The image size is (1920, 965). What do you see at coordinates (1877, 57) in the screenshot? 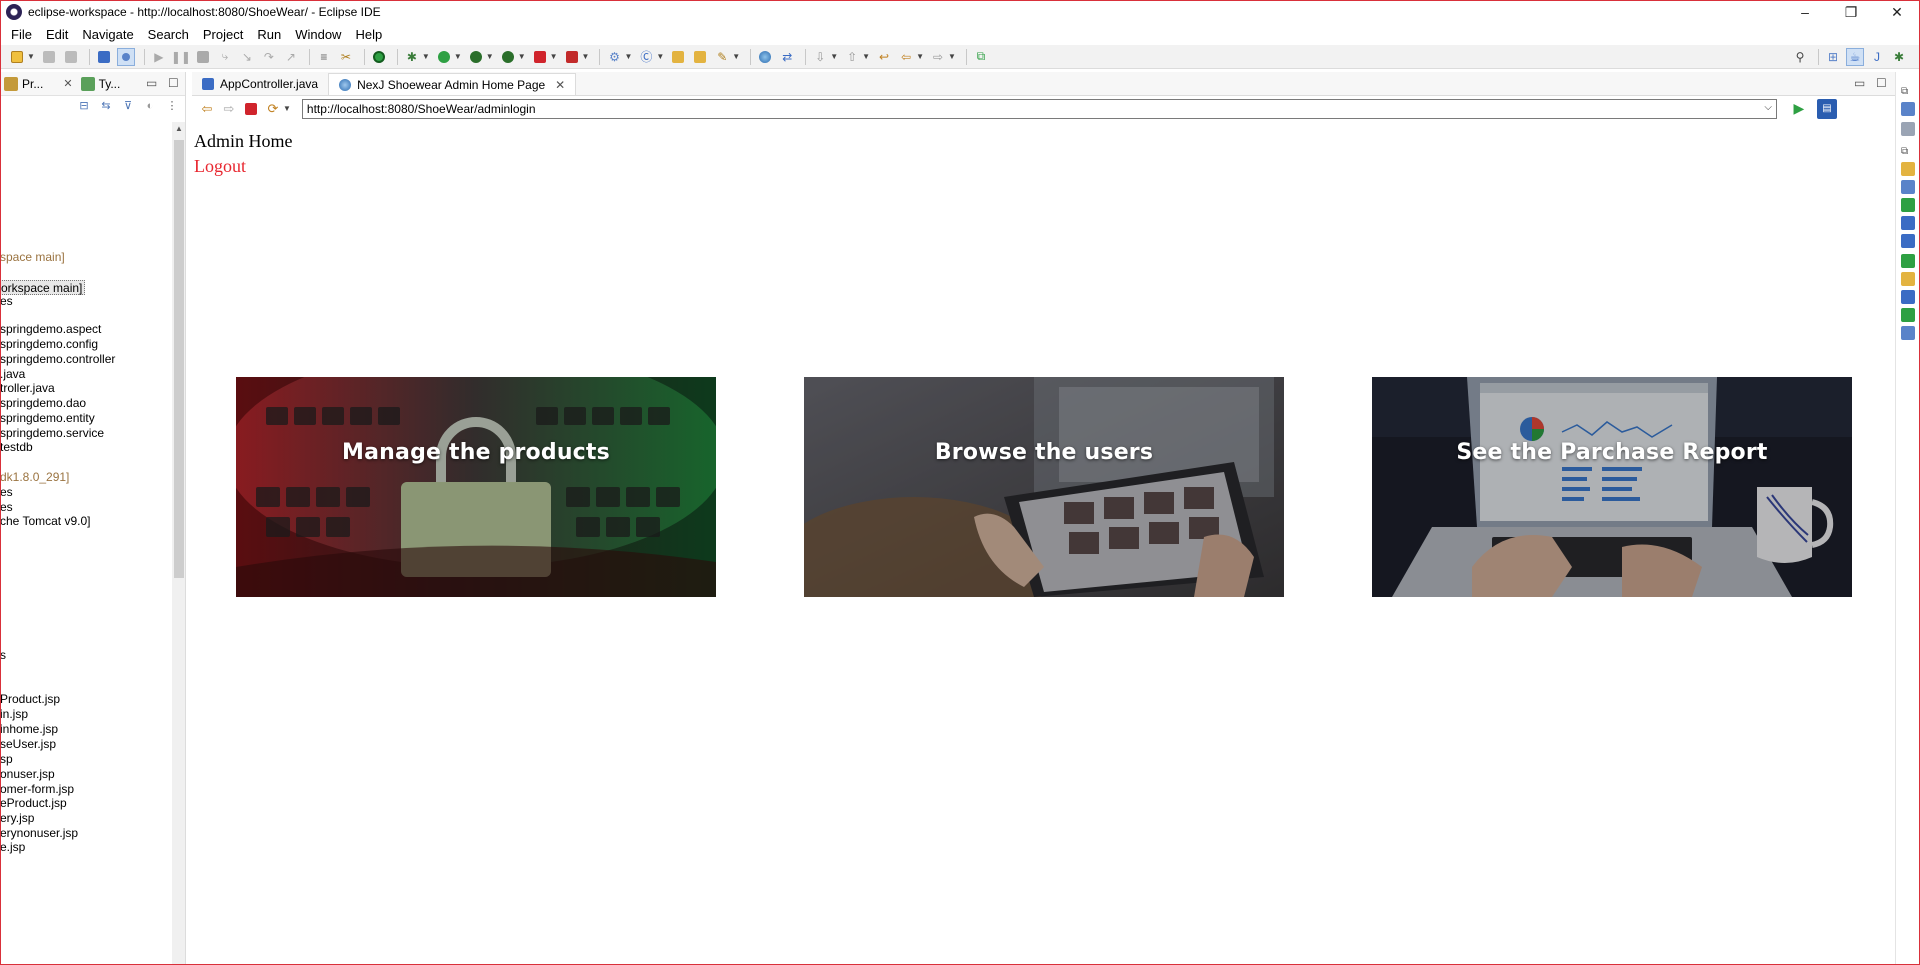
I see `java-perspective-icon: J` at bounding box center [1877, 57].